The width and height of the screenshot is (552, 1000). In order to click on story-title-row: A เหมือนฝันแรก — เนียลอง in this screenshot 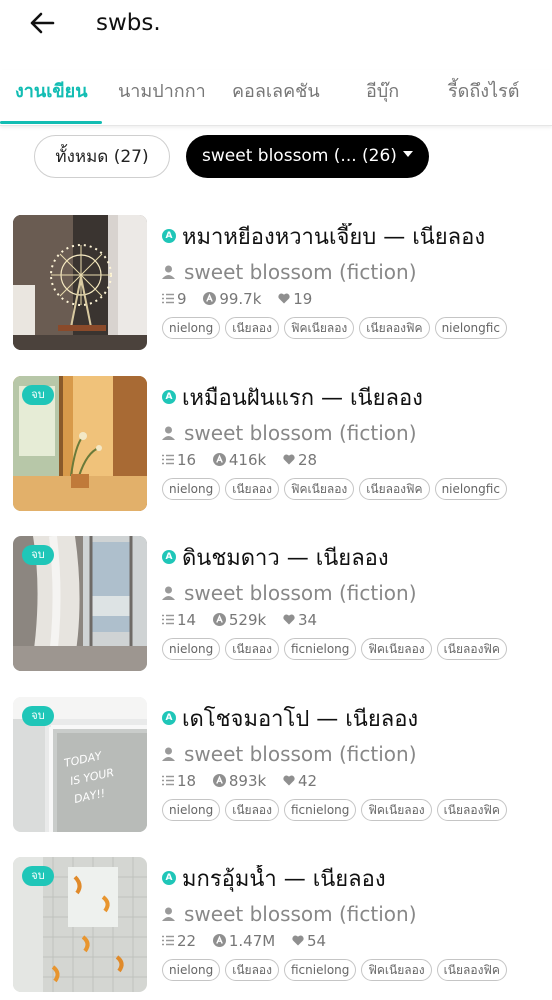, I will do `click(352, 399)`.